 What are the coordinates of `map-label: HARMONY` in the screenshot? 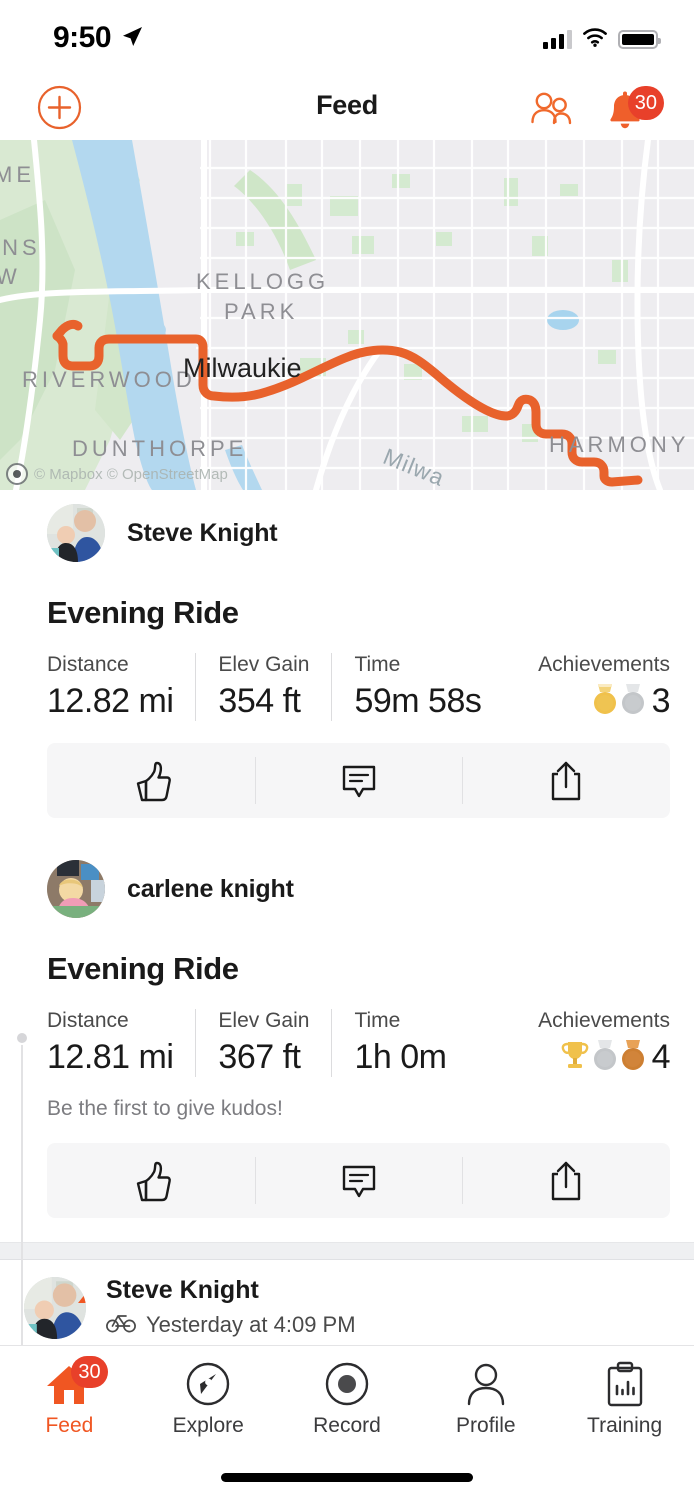 It's located at (619, 444).